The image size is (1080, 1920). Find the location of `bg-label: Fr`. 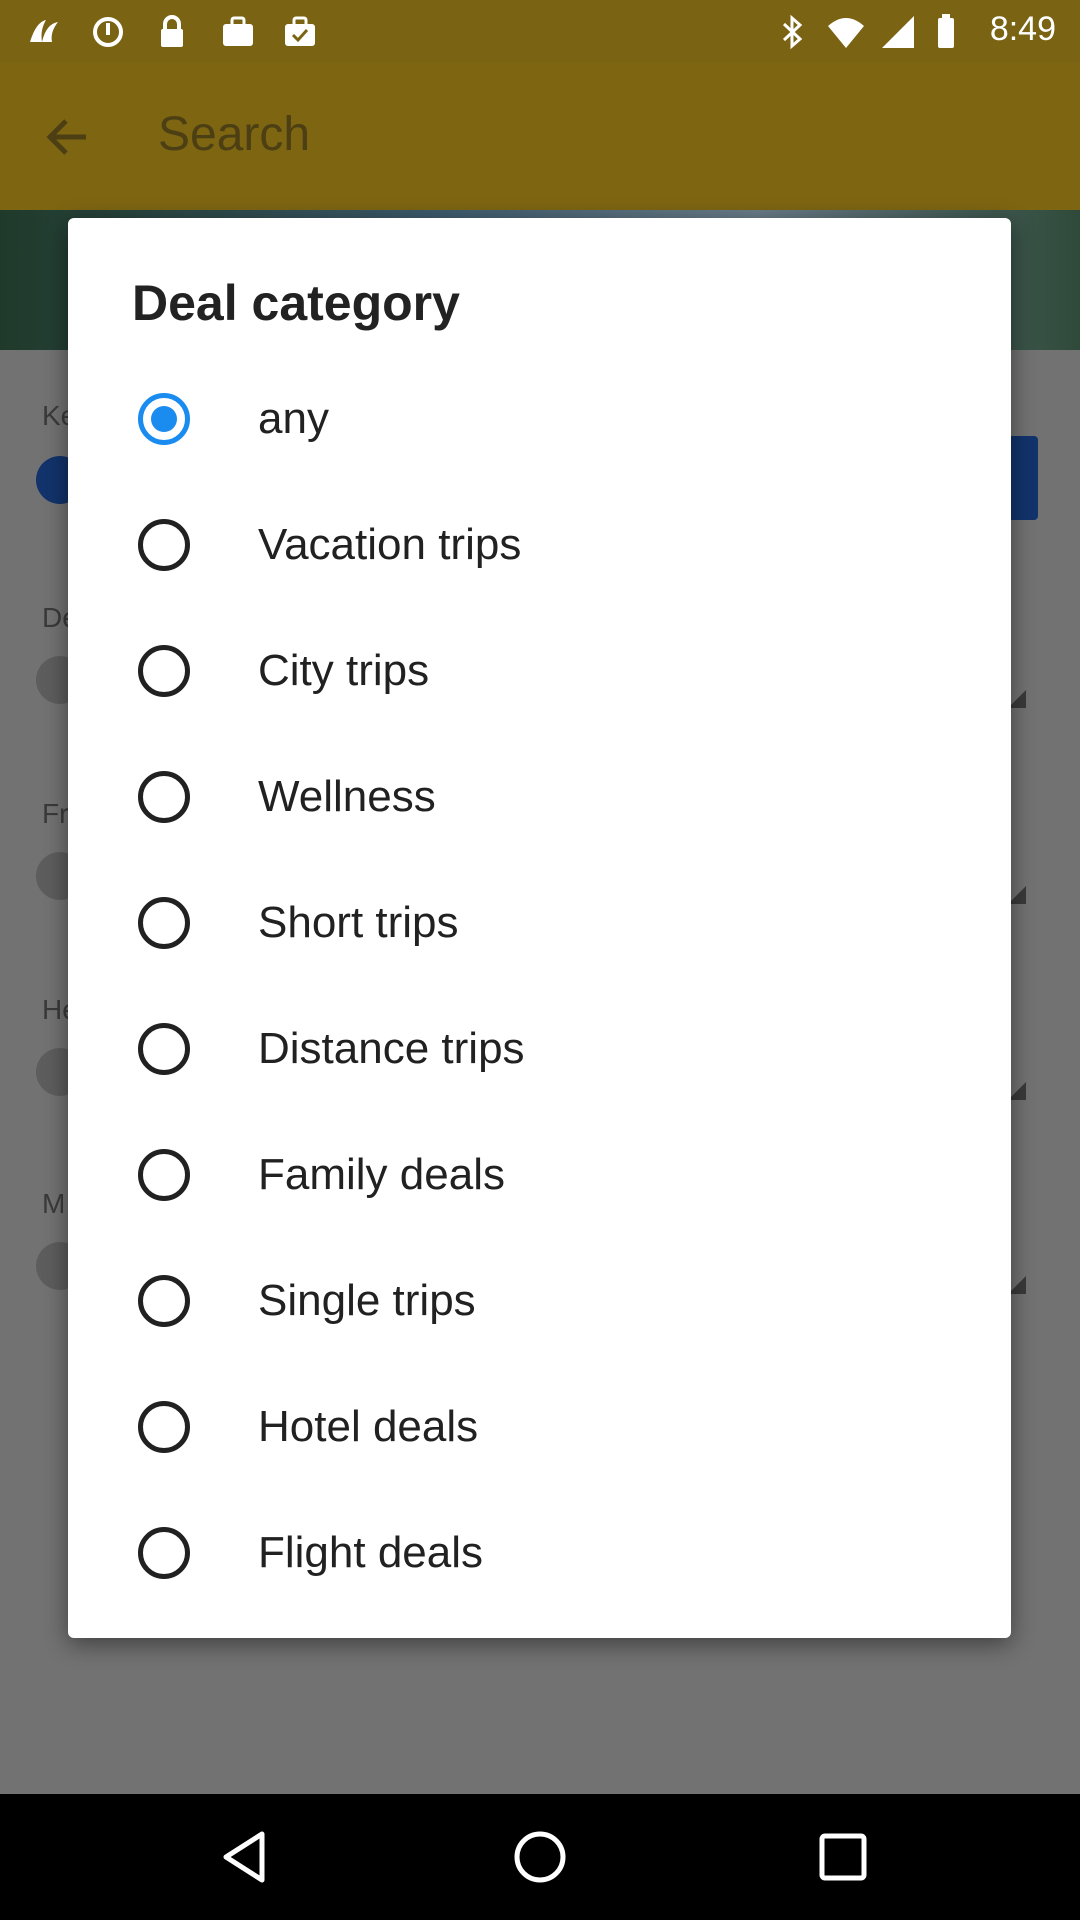

bg-label: Fr is located at coordinates (55, 813).